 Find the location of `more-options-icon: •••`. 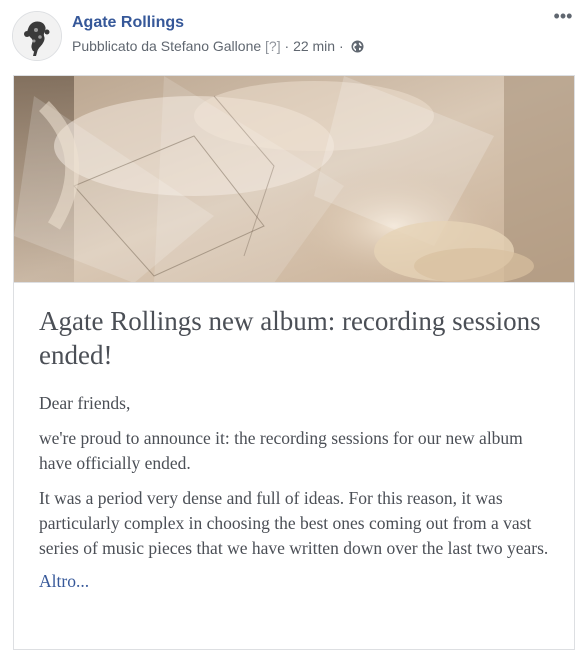

more-options-icon: ••• is located at coordinates (563, 18).